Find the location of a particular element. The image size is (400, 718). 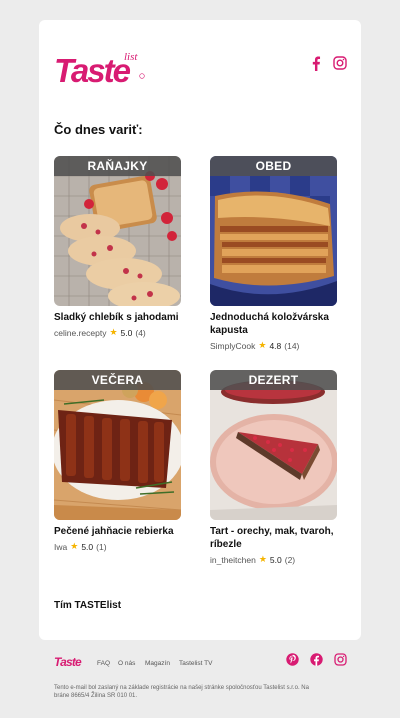

recipe-meta: celine.recepty ★ 5.0 (4) is located at coordinates (117, 332).